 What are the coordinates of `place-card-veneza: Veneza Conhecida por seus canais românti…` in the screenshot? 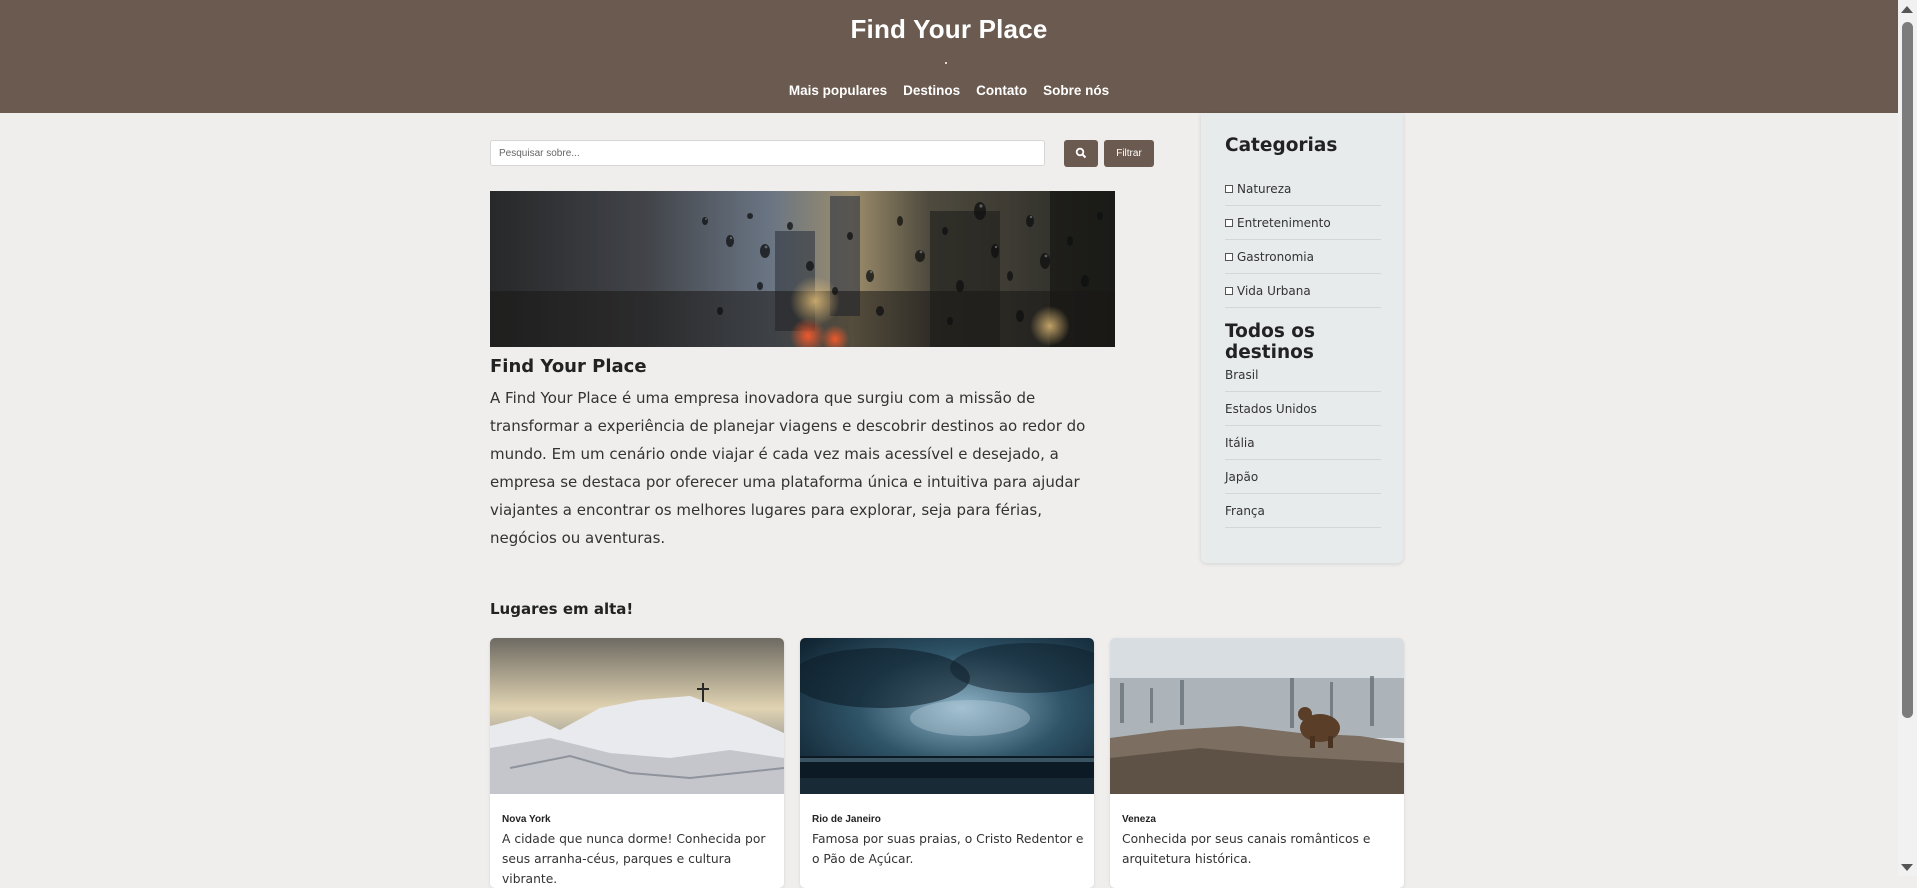 It's located at (1257, 763).